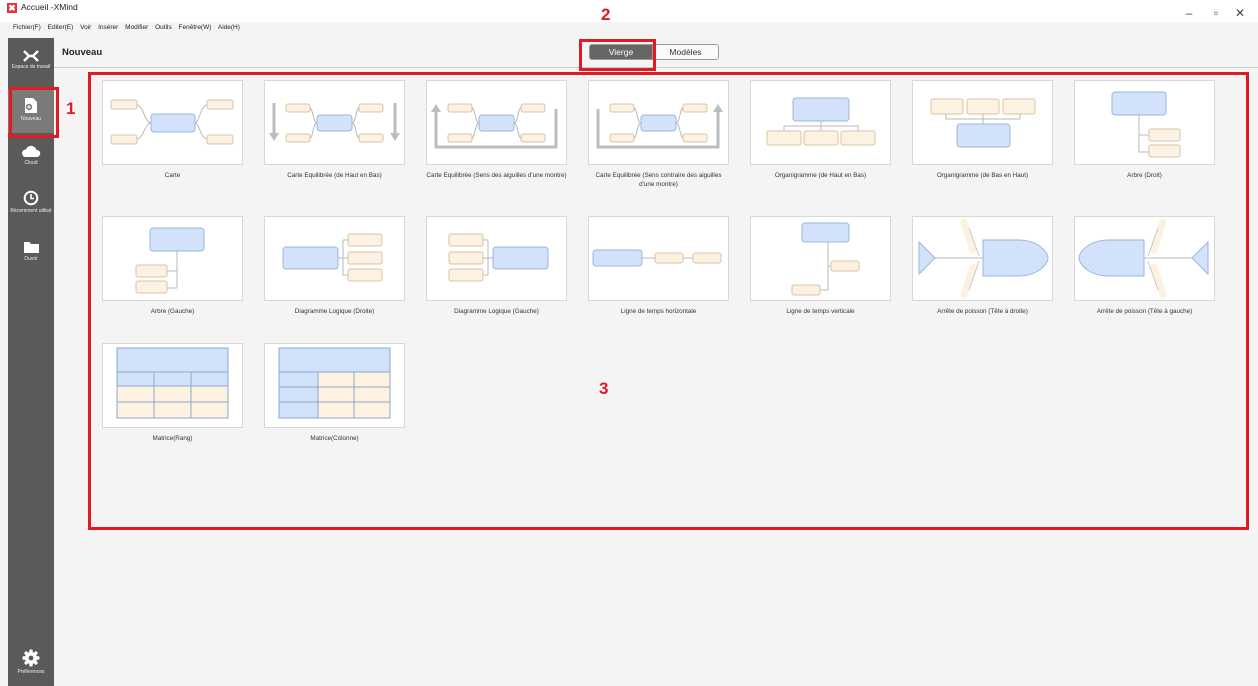 The height and width of the screenshot is (686, 1258). Describe the element at coordinates (982, 175) in the screenshot. I see `template-label: Organigramme (de Bas en Haut)` at that location.